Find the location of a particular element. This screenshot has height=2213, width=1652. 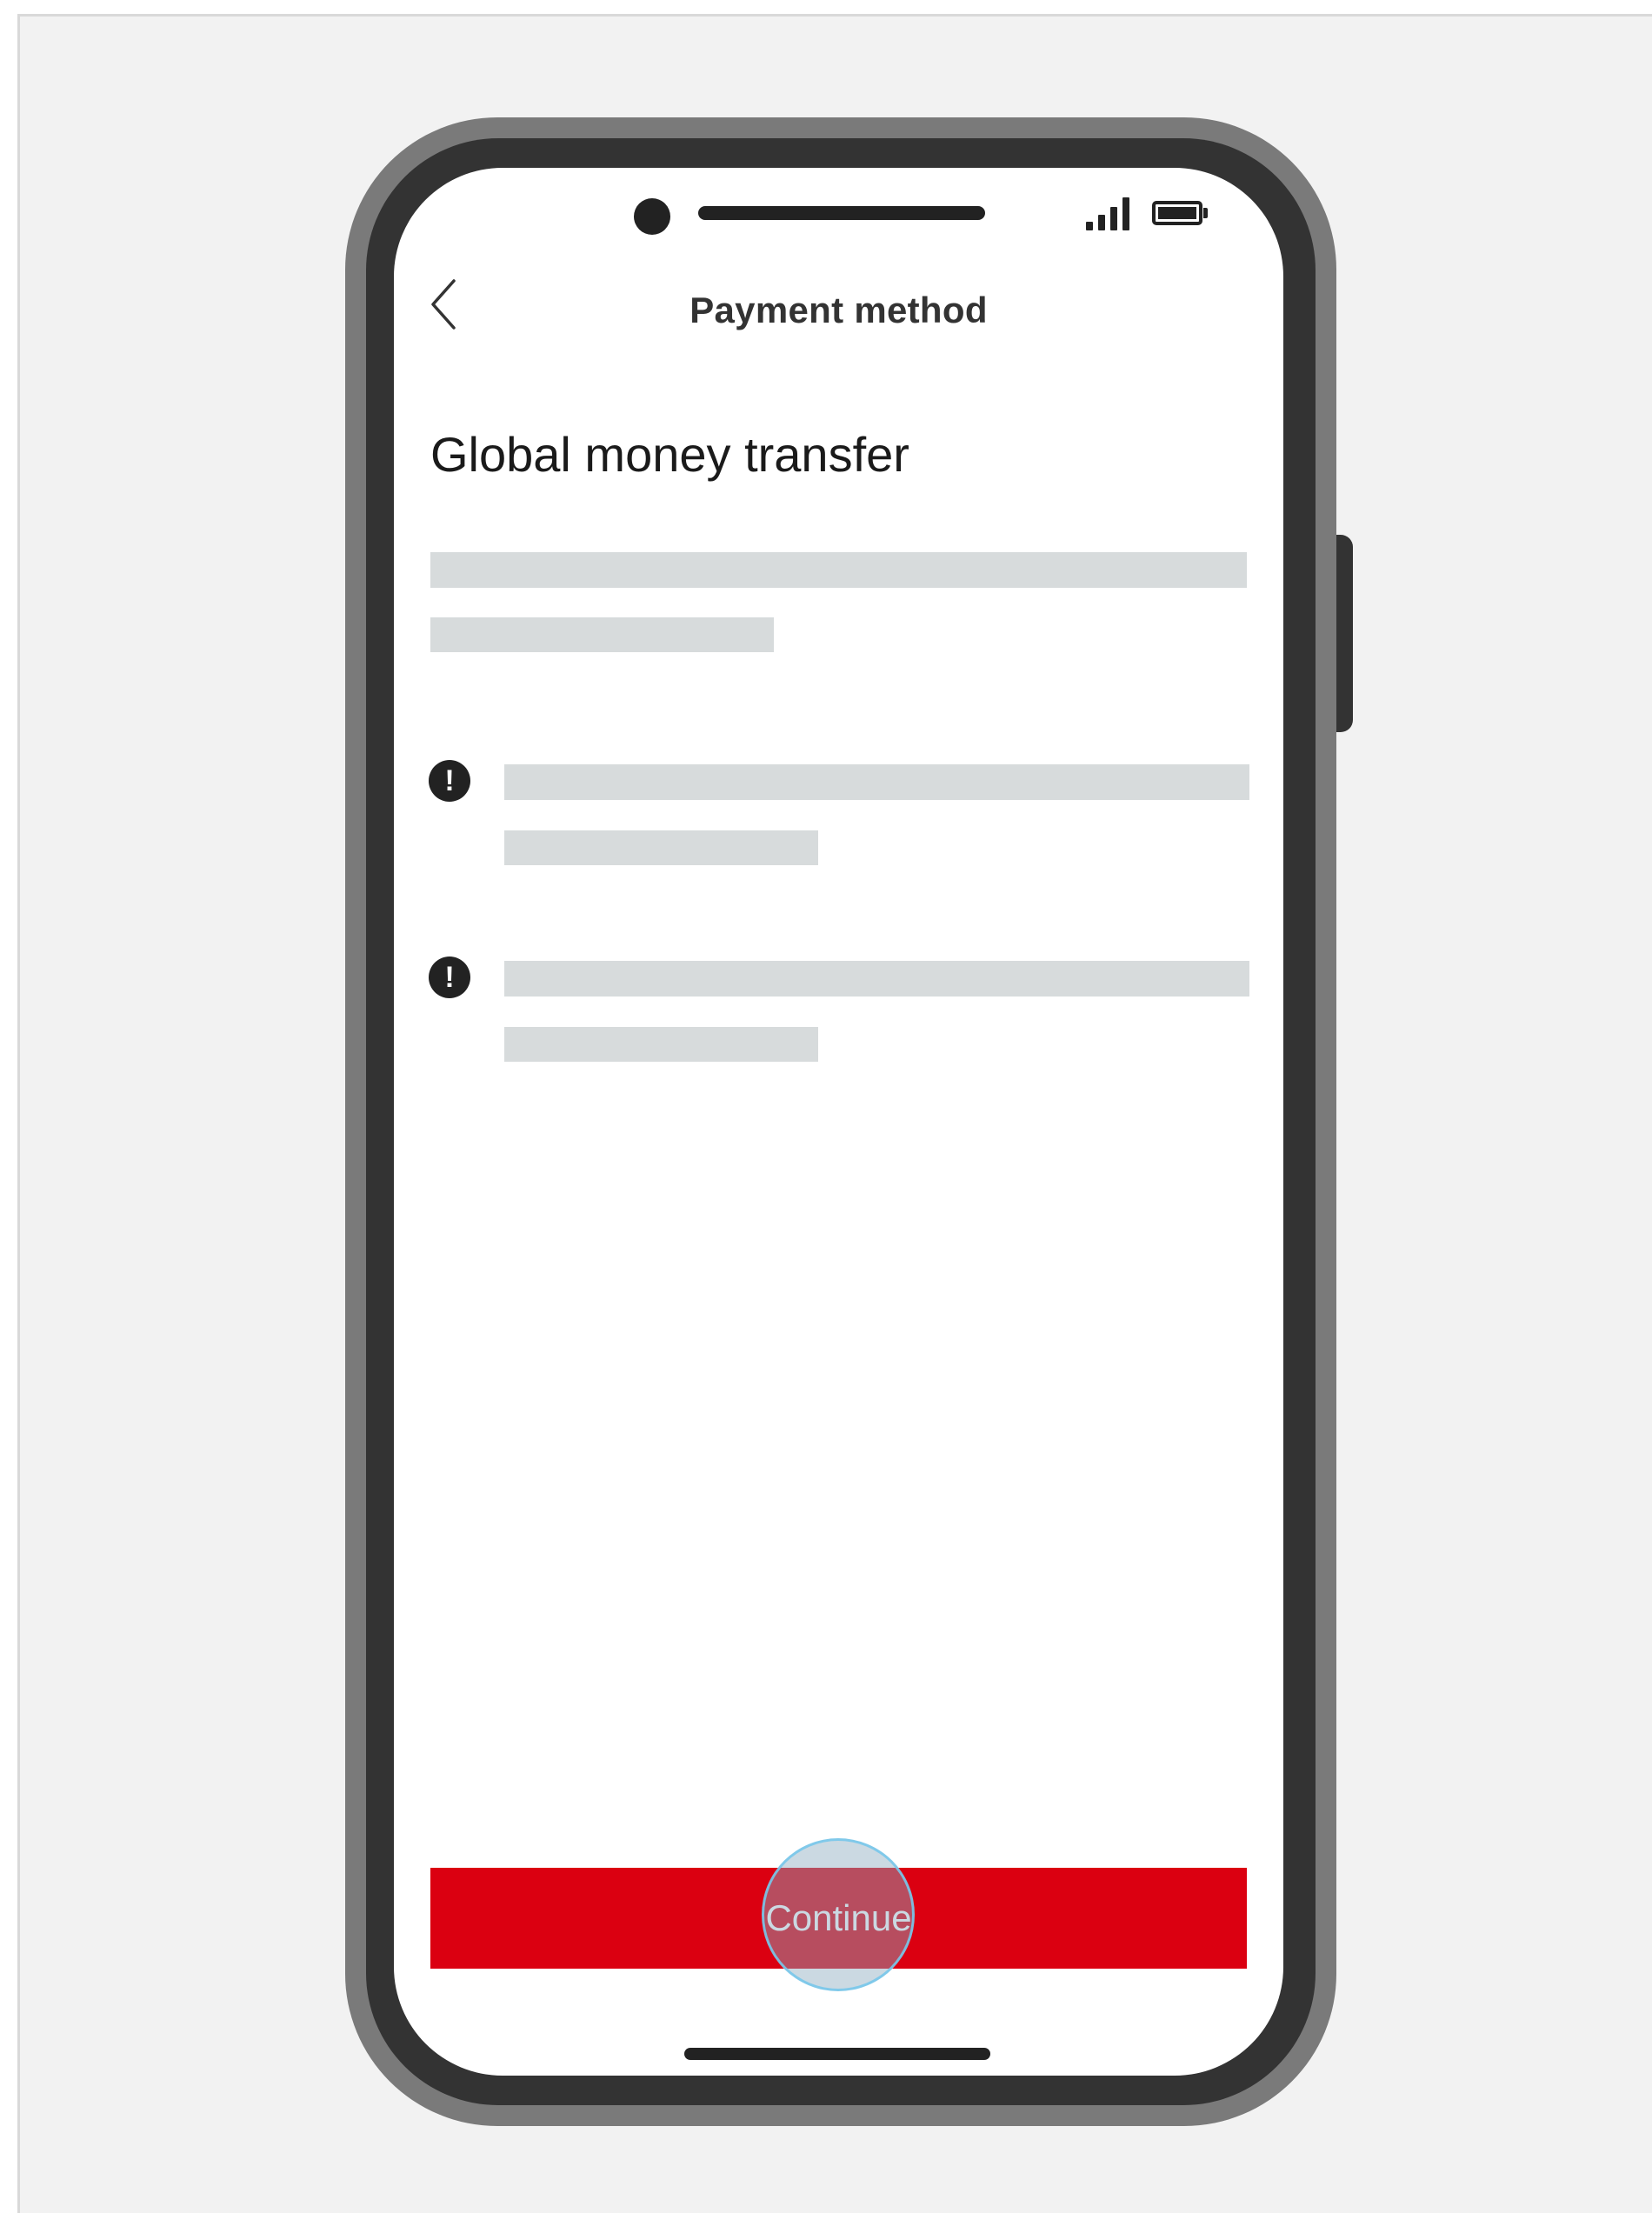

earpiece-speaker is located at coordinates (841, 213).